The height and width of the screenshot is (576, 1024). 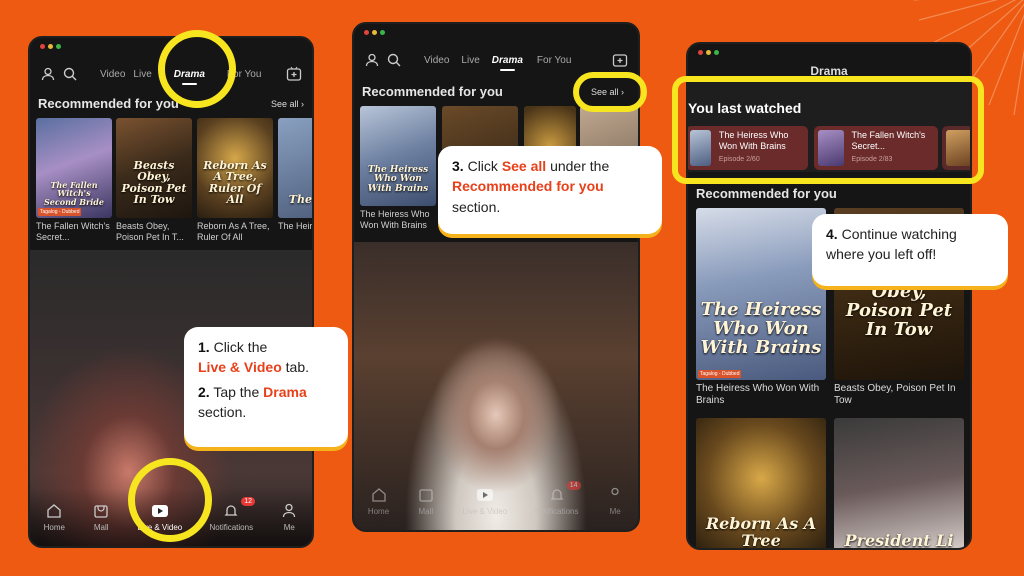 I want to click on tab-drama: Drama, so click(x=507, y=63).